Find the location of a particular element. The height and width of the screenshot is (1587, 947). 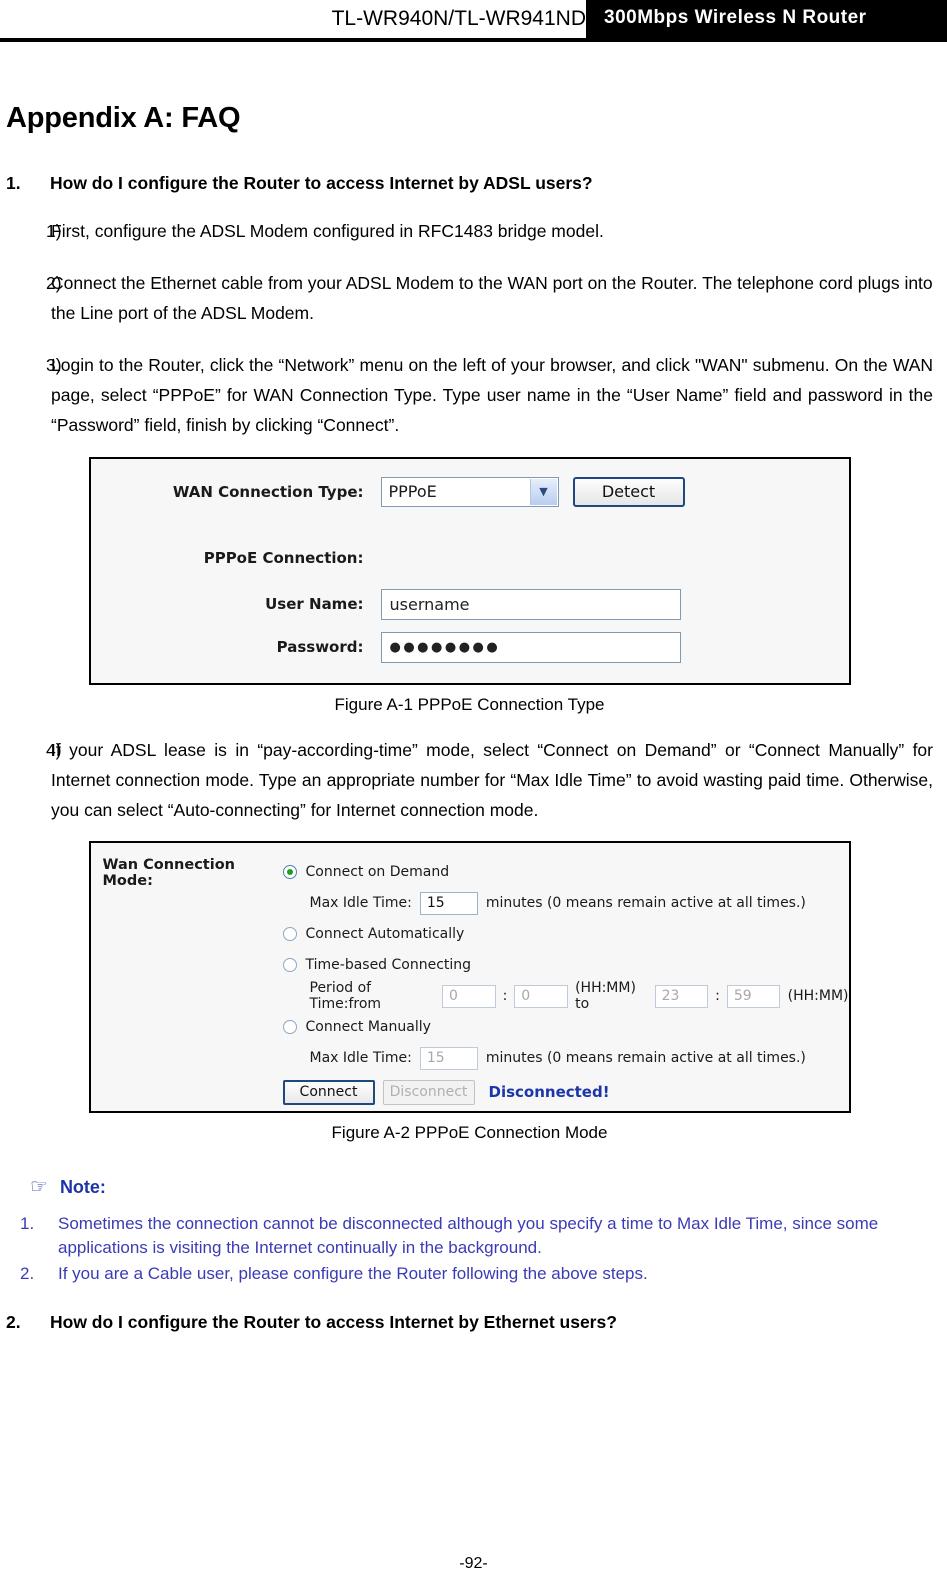

faq-question-1-number: 1. is located at coordinates (13, 183).